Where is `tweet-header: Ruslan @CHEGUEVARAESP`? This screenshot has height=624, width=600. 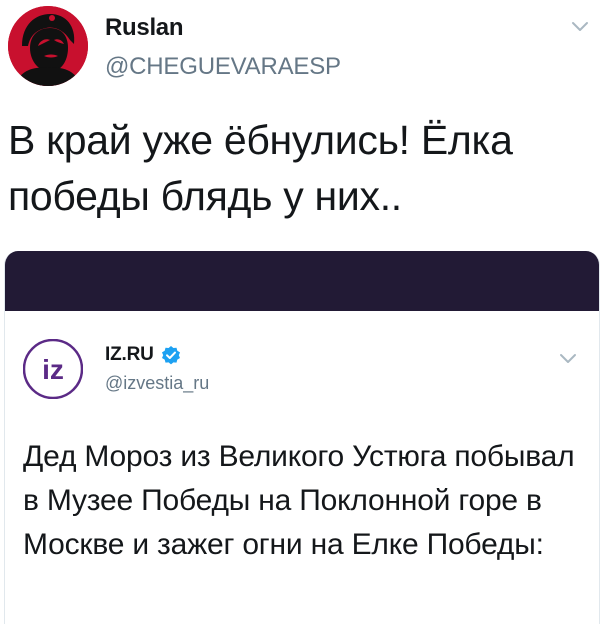
tweet-header: Ruslan @CHEGUEVARAESP is located at coordinates (300, 46).